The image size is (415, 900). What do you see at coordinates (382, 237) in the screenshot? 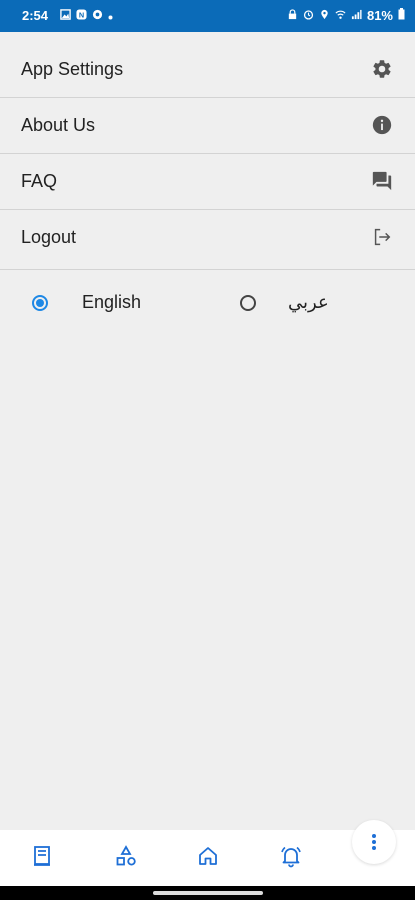
I see `logout-icon` at bounding box center [382, 237].